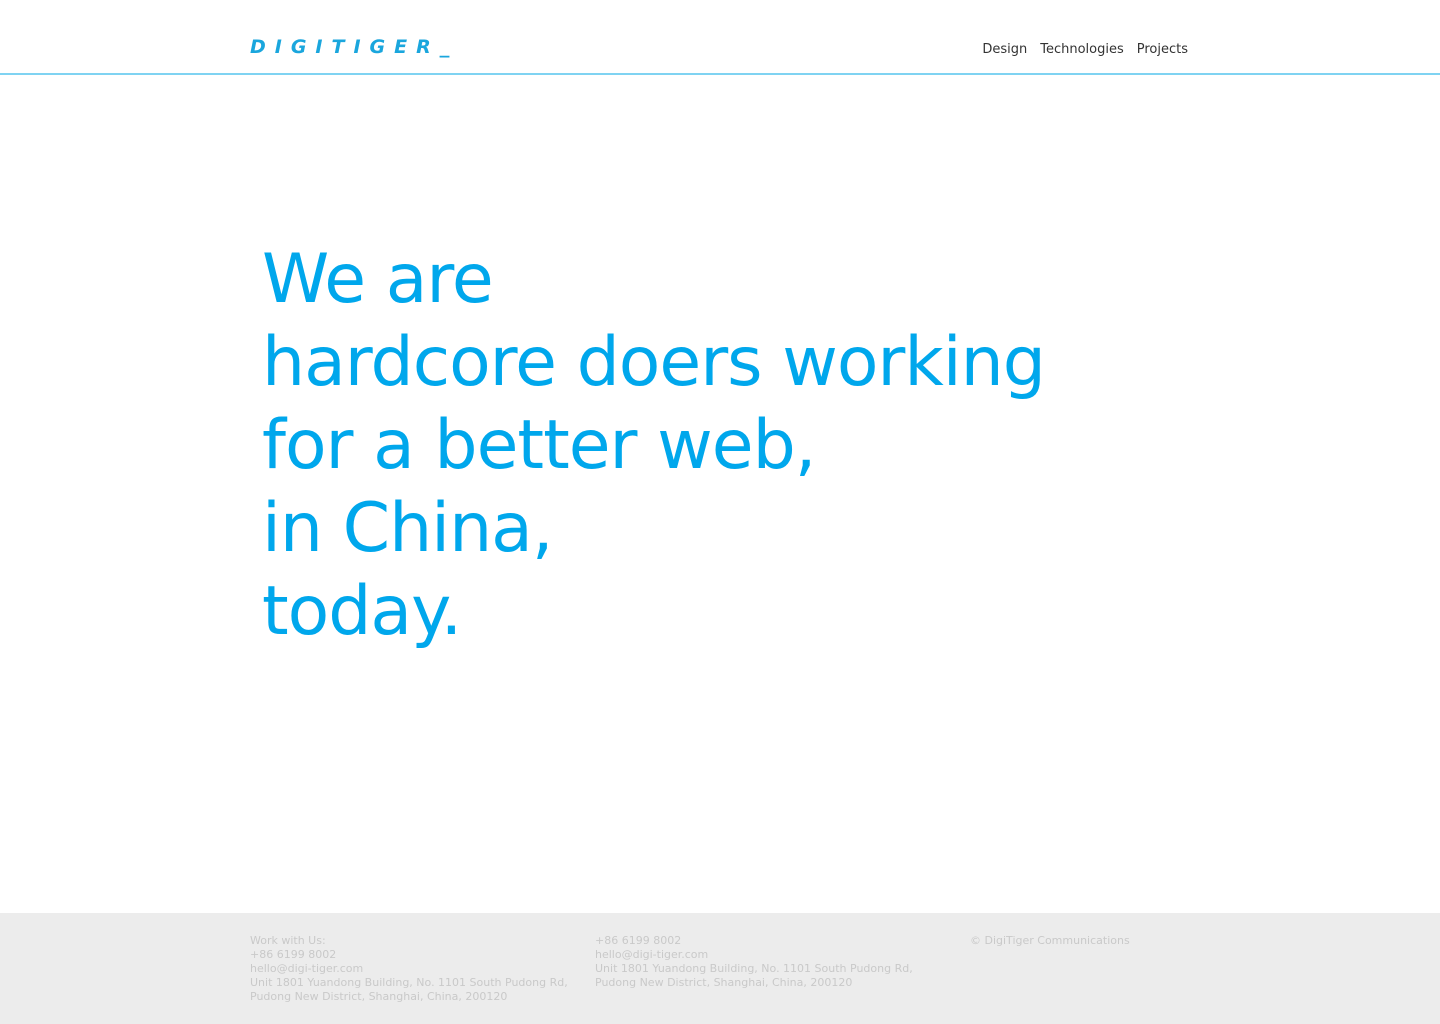  What do you see at coordinates (378, 279) in the screenshot?
I see `hero-line: We are` at bounding box center [378, 279].